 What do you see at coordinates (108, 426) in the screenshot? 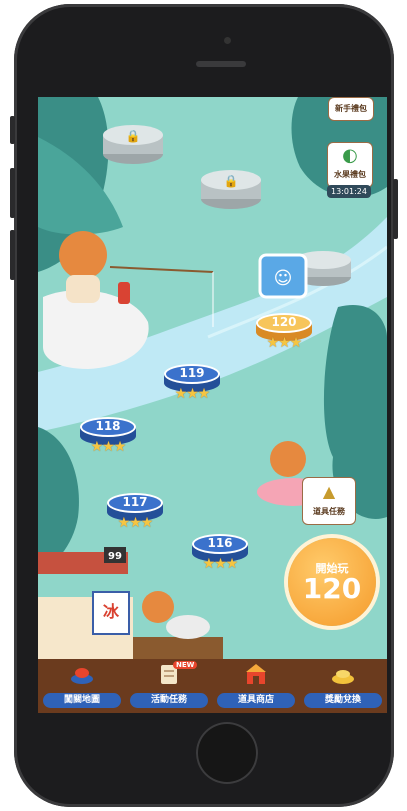
I see `level-number: 118` at bounding box center [108, 426].